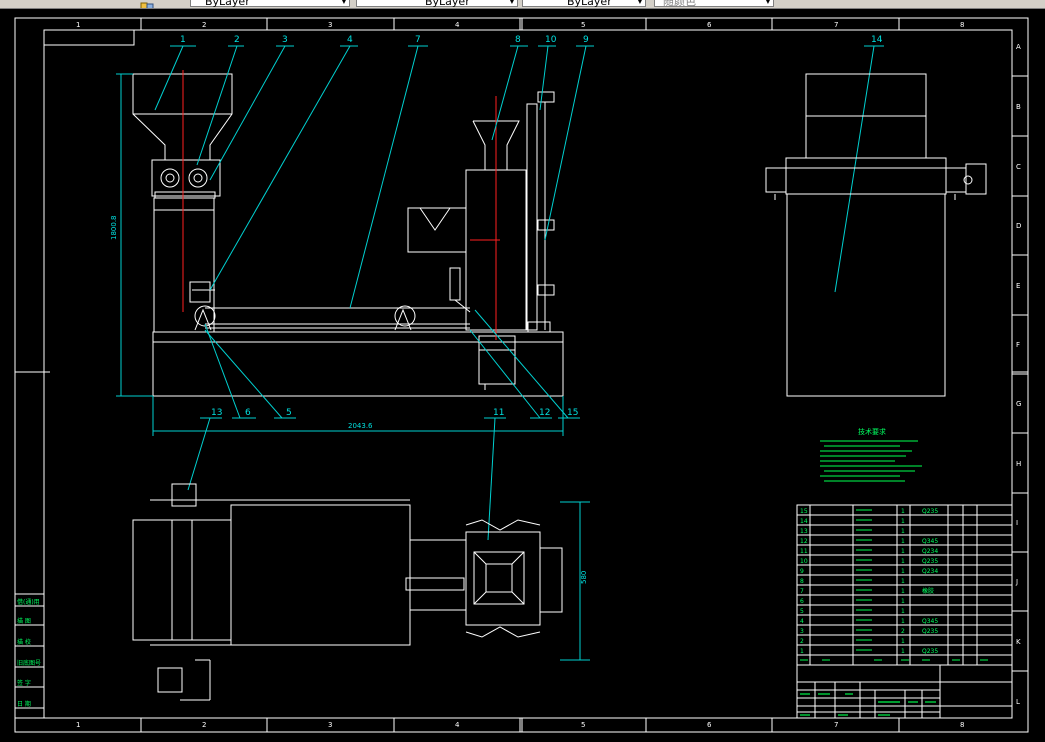 The height and width of the screenshot is (742, 1045). Describe the element at coordinates (1020, 374) in the screenshot. I see `row-zone-marks: A B C D E F G H I J K L` at that location.